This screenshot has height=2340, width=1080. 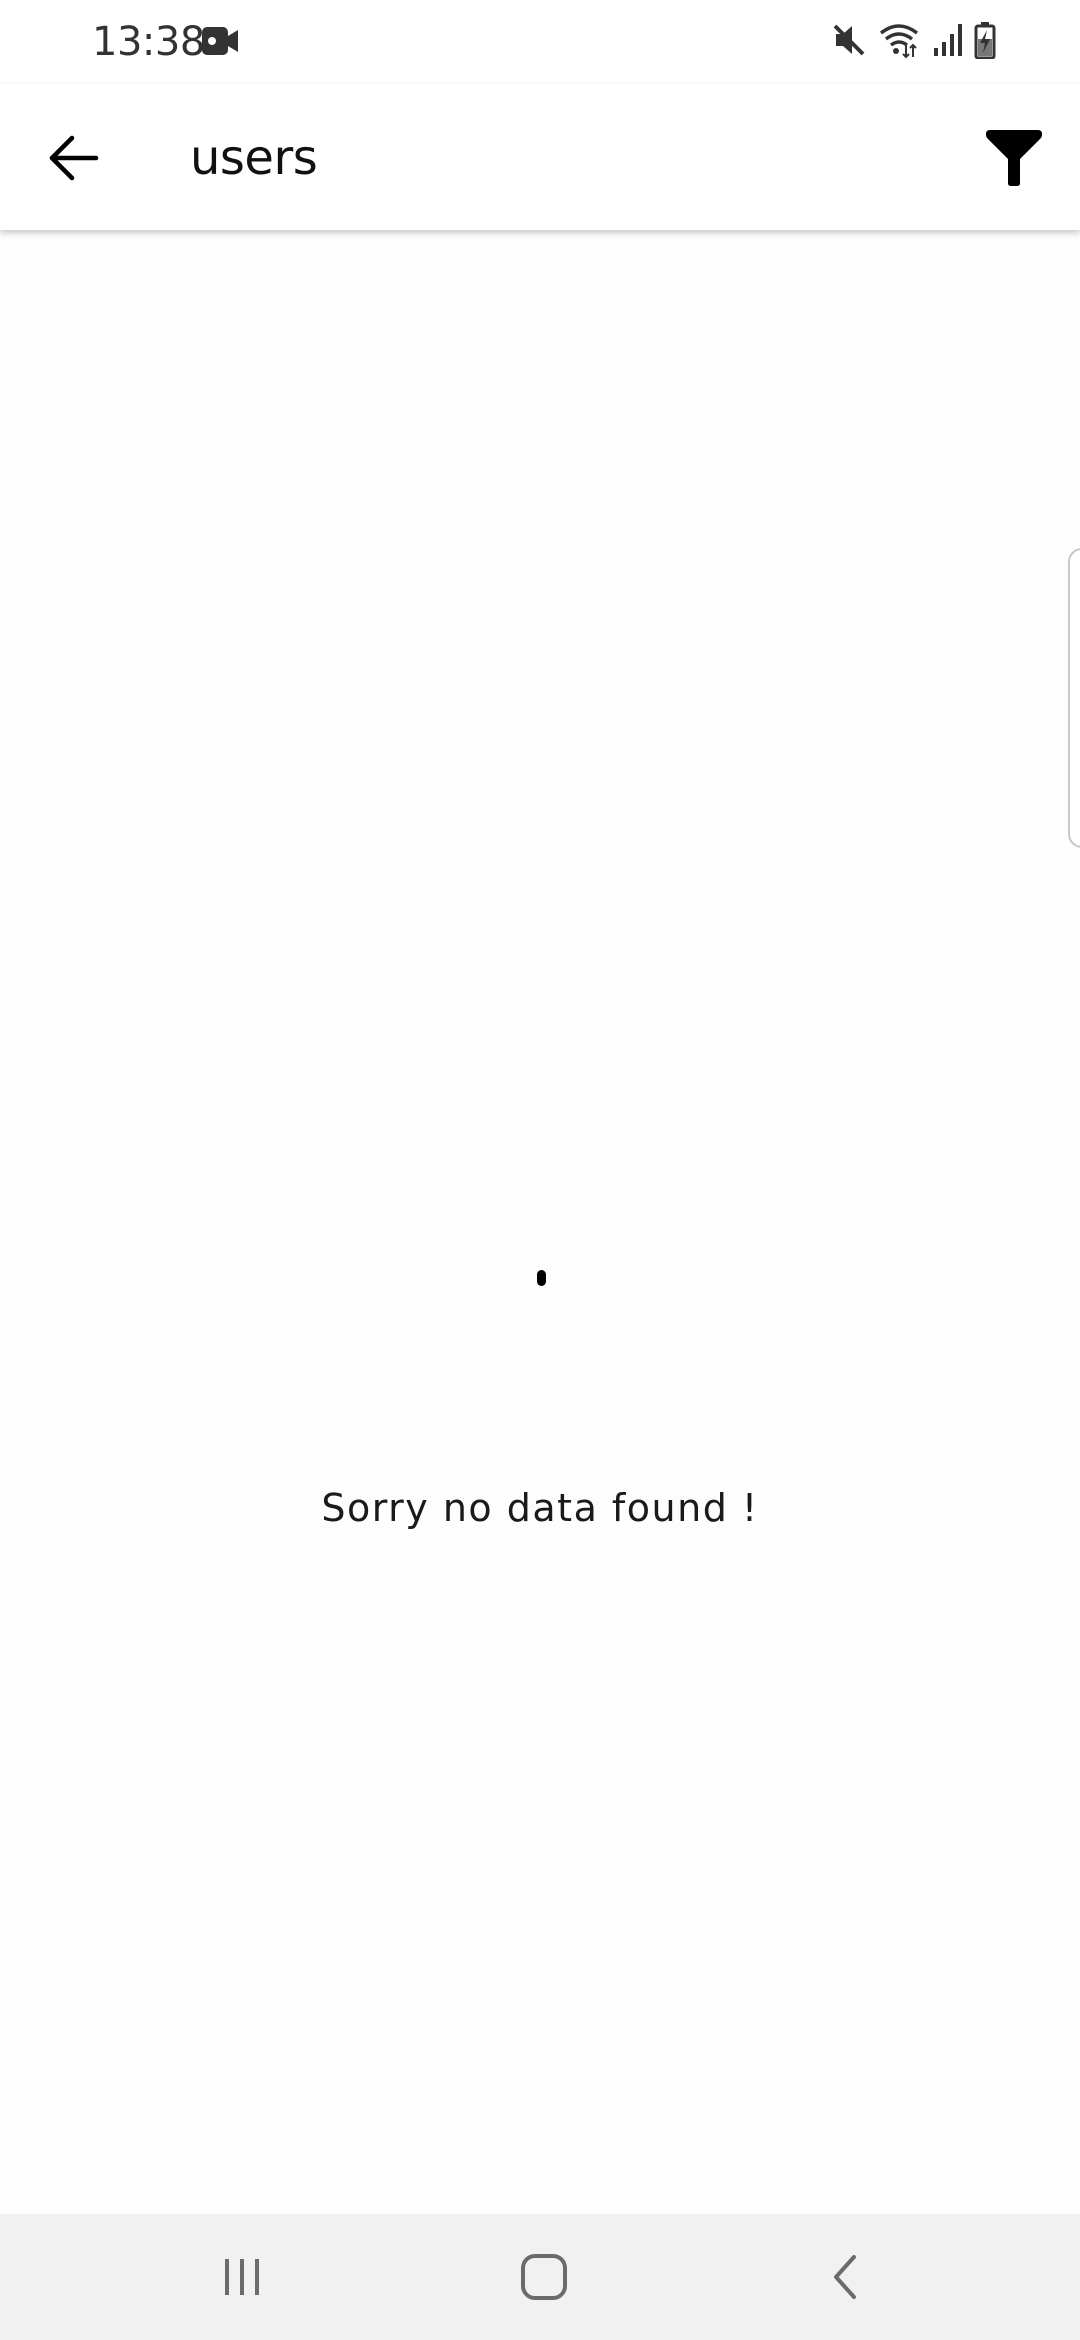 I want to click on nav-back-button, so click(x=846, y=2277).